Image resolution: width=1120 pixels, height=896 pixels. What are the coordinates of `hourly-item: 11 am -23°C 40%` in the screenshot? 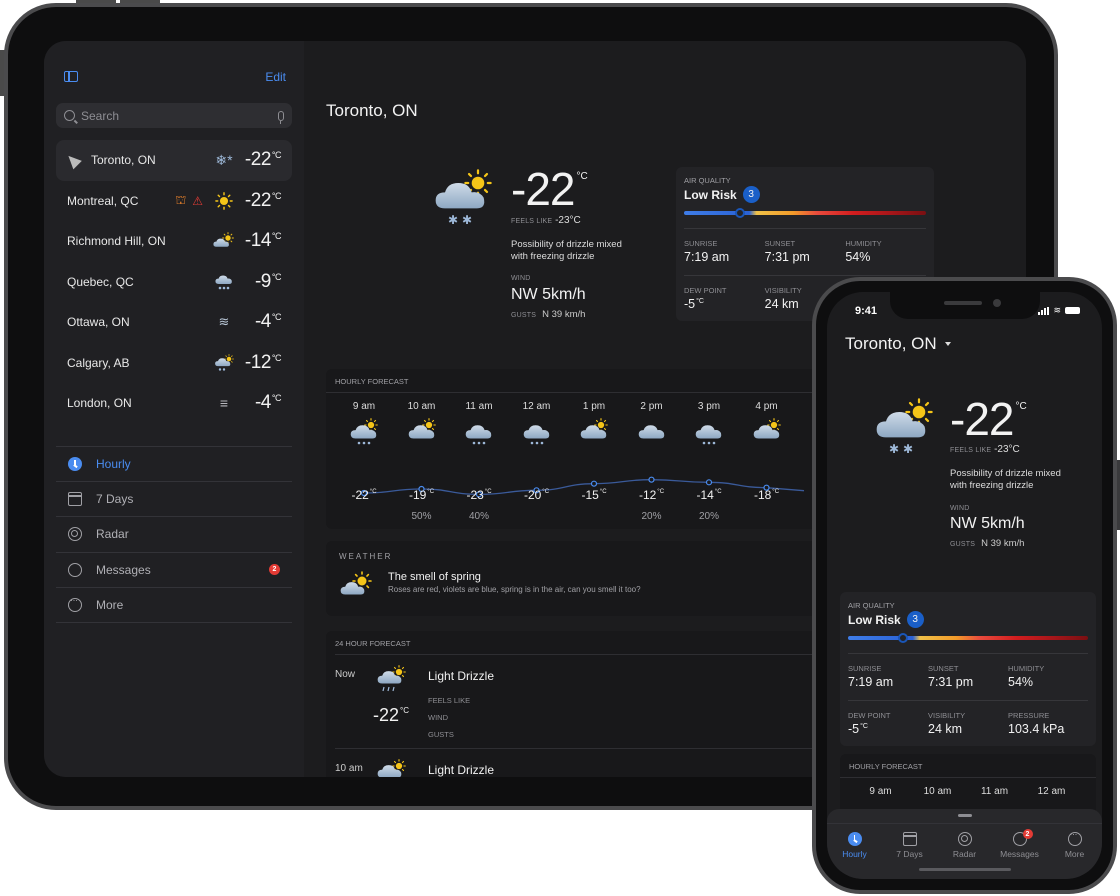 It's located at (479, 458).